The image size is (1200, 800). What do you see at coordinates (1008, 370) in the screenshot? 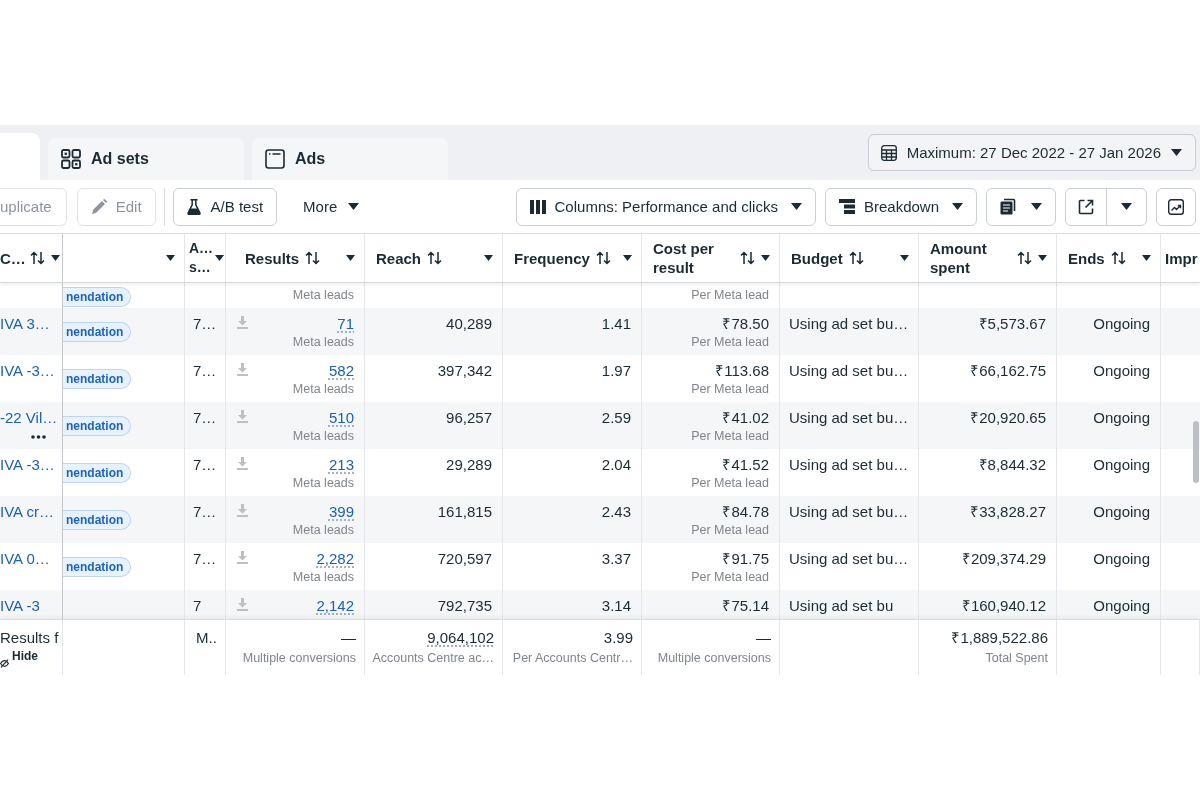
I see `table-cell: ₹66,162.75` at bounding box center [1008, 370].